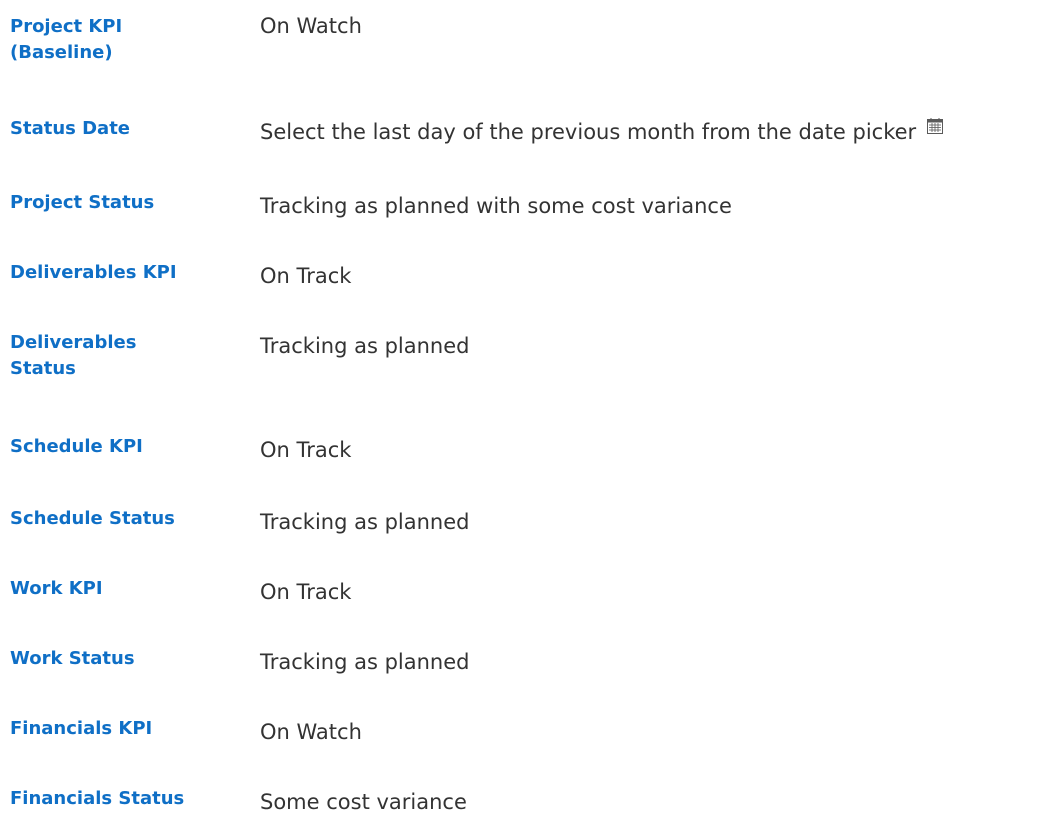  I want to click on field-label-schedule-kpi: Schedule KPI, so click(76, 446).